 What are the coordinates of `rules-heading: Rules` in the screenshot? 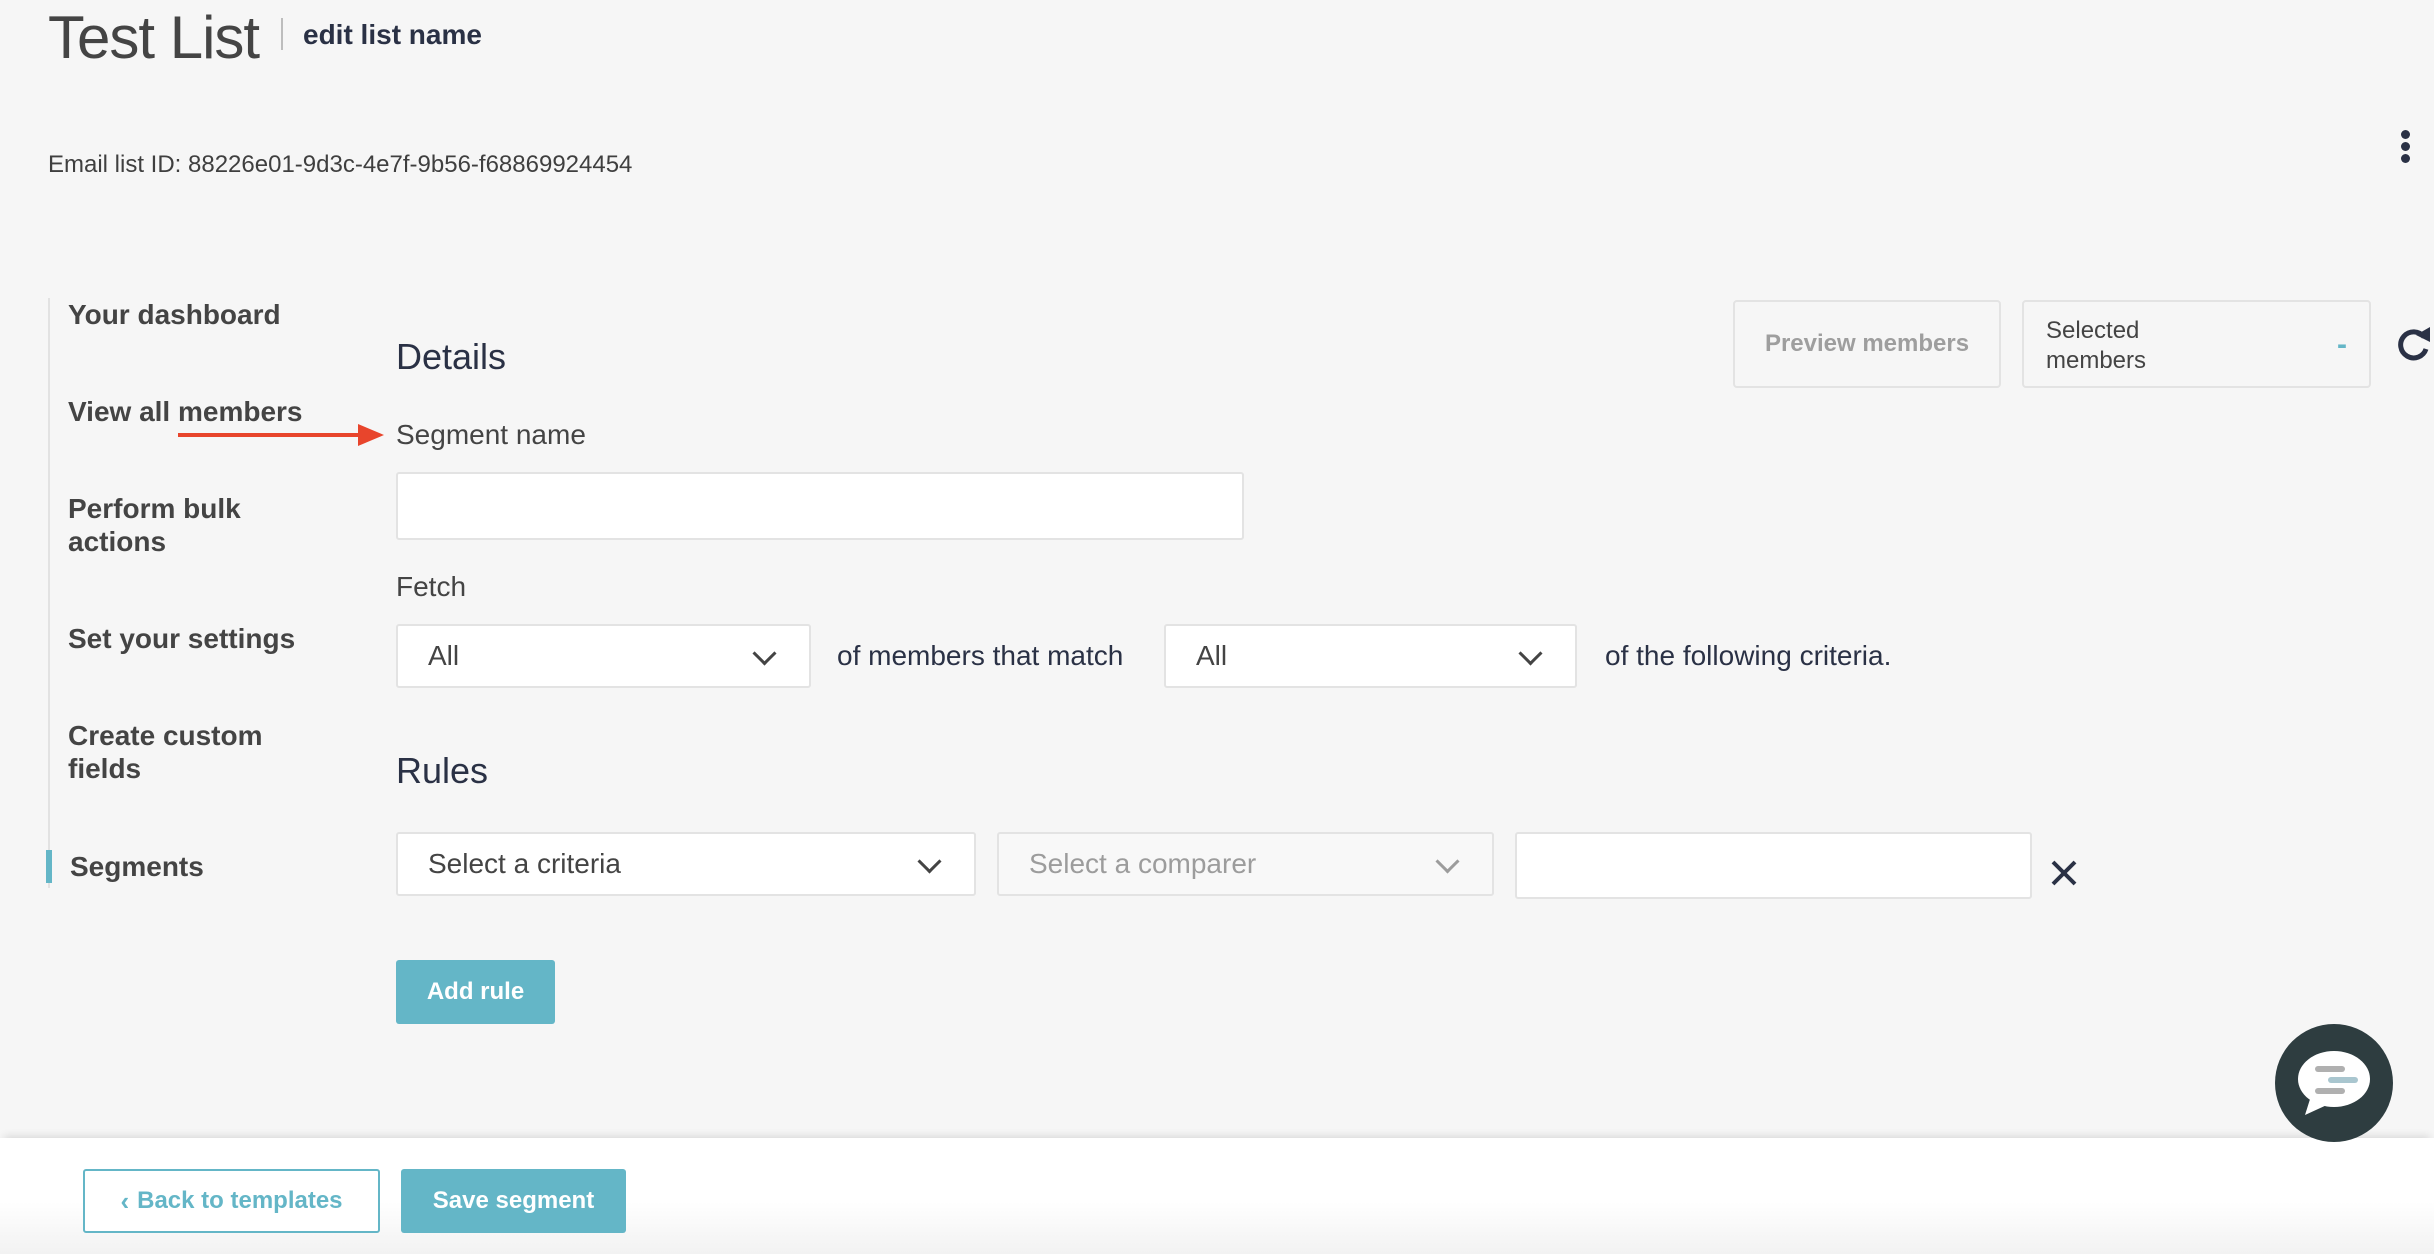 It's located at (442, 770).